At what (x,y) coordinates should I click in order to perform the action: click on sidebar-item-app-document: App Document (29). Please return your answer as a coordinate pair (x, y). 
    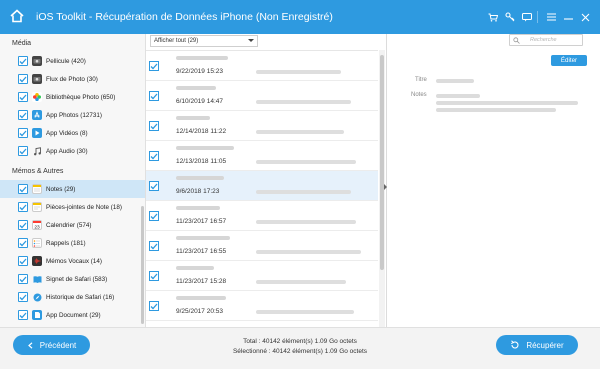
    Looking at the image, I should click on (72, 315).